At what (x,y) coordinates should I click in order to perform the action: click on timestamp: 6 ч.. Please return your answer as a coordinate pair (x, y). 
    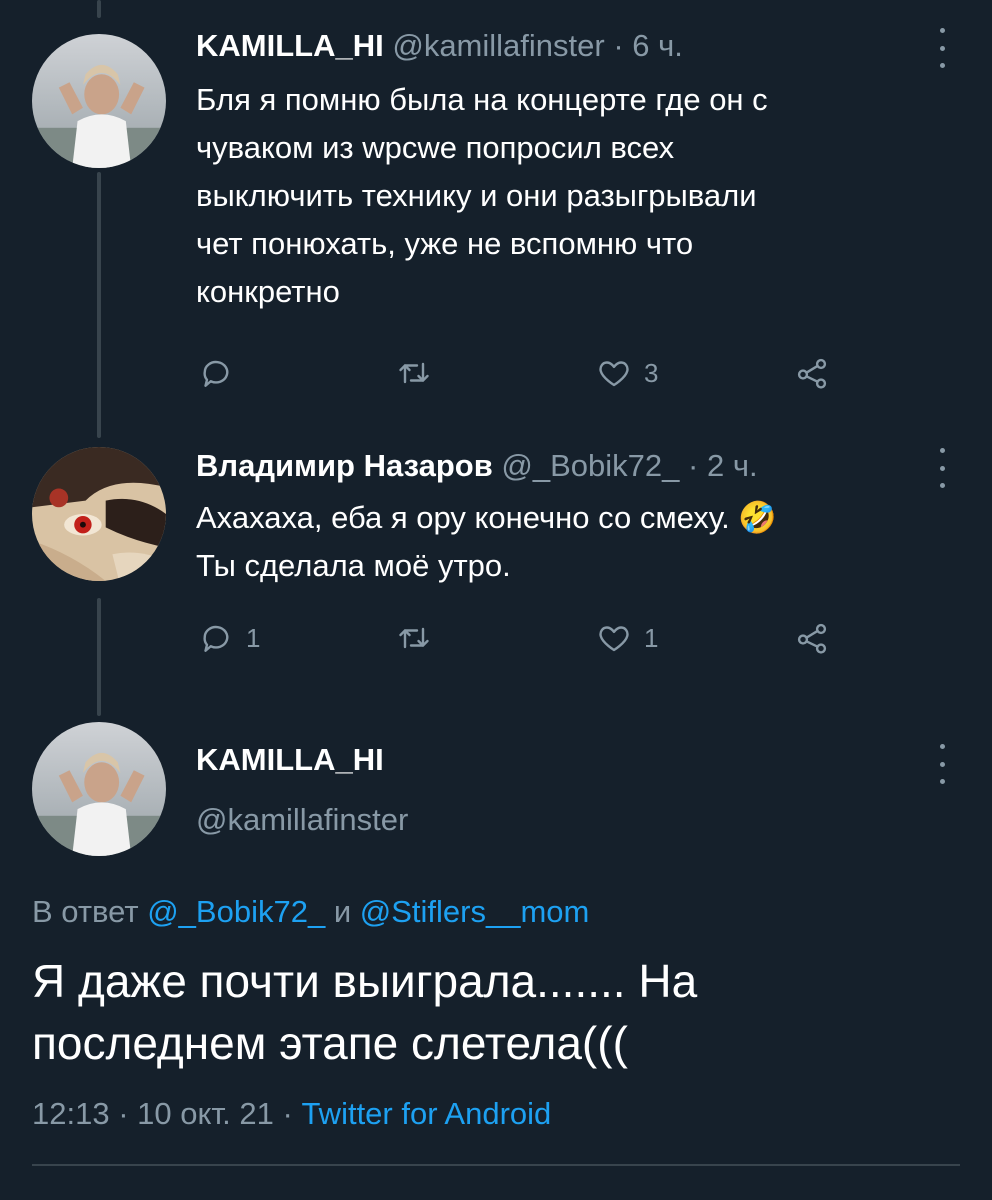
    Looking at the image, I should click on (657, 45).